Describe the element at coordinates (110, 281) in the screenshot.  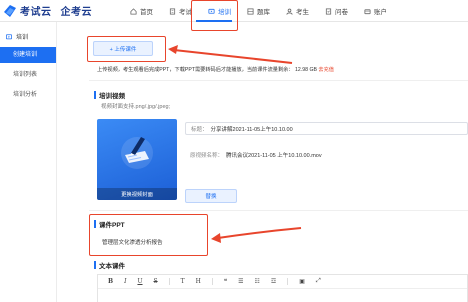
I see `bold-button: B` at that location.